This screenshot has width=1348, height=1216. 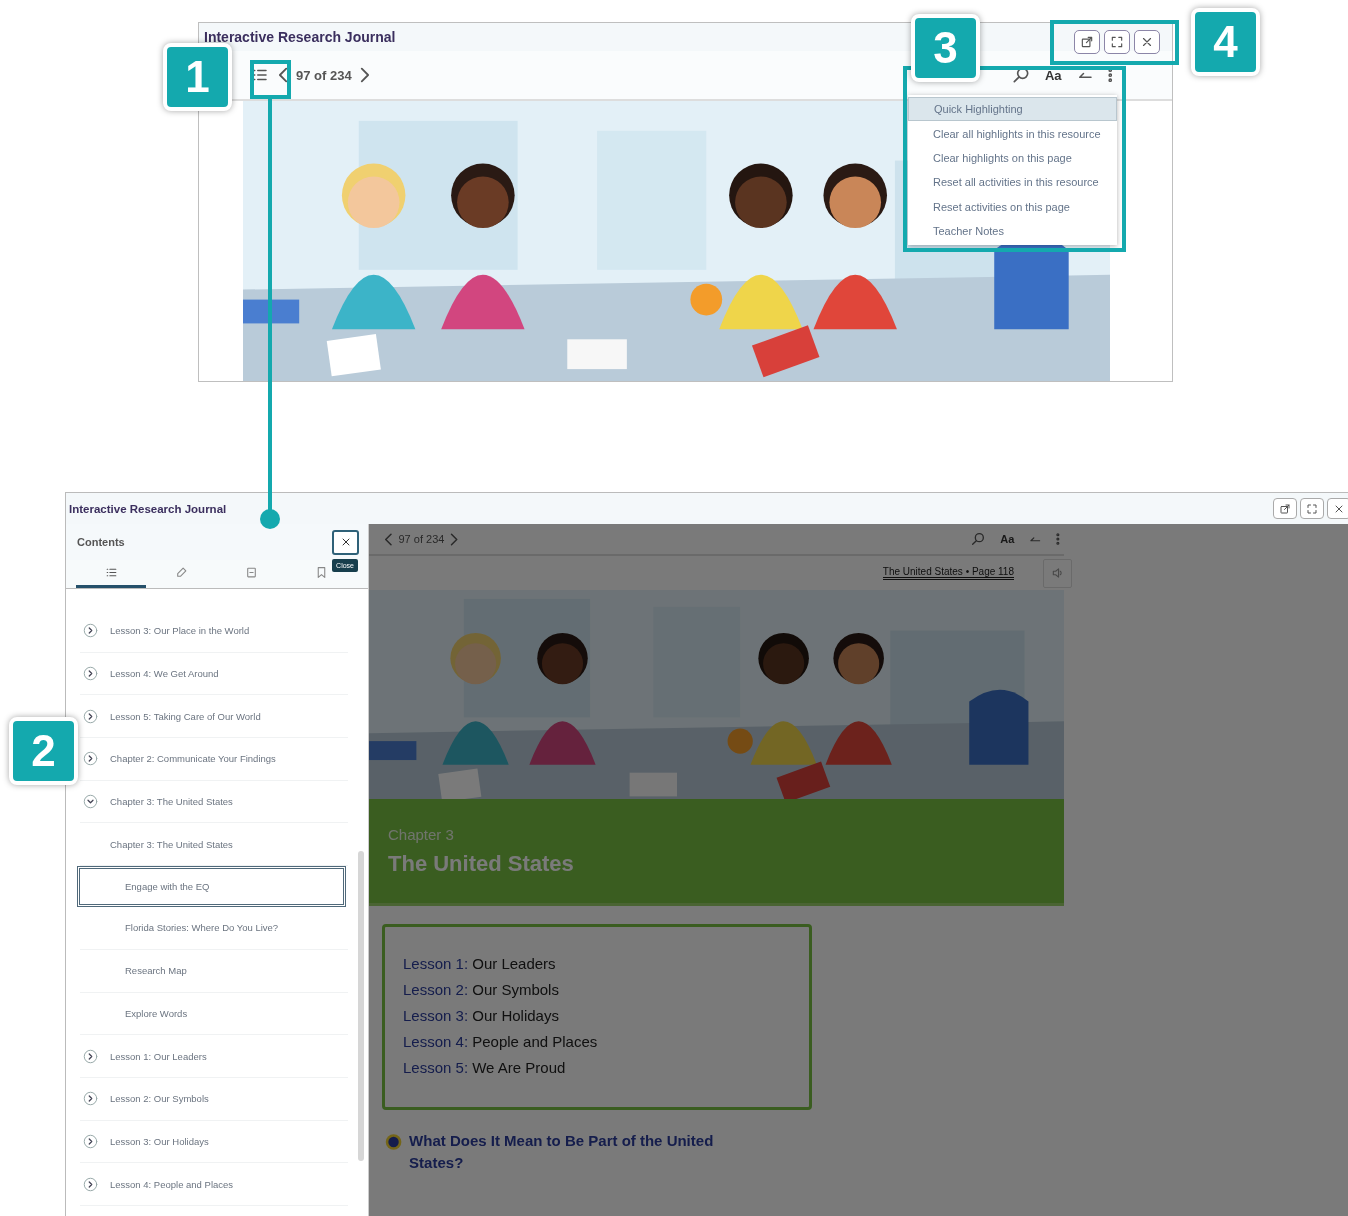 What do you see at coordinates (180, 631) in the screenshot?
I see `item-label: Lesson 3: Our Place in the World` at bounding box center [180, 631].